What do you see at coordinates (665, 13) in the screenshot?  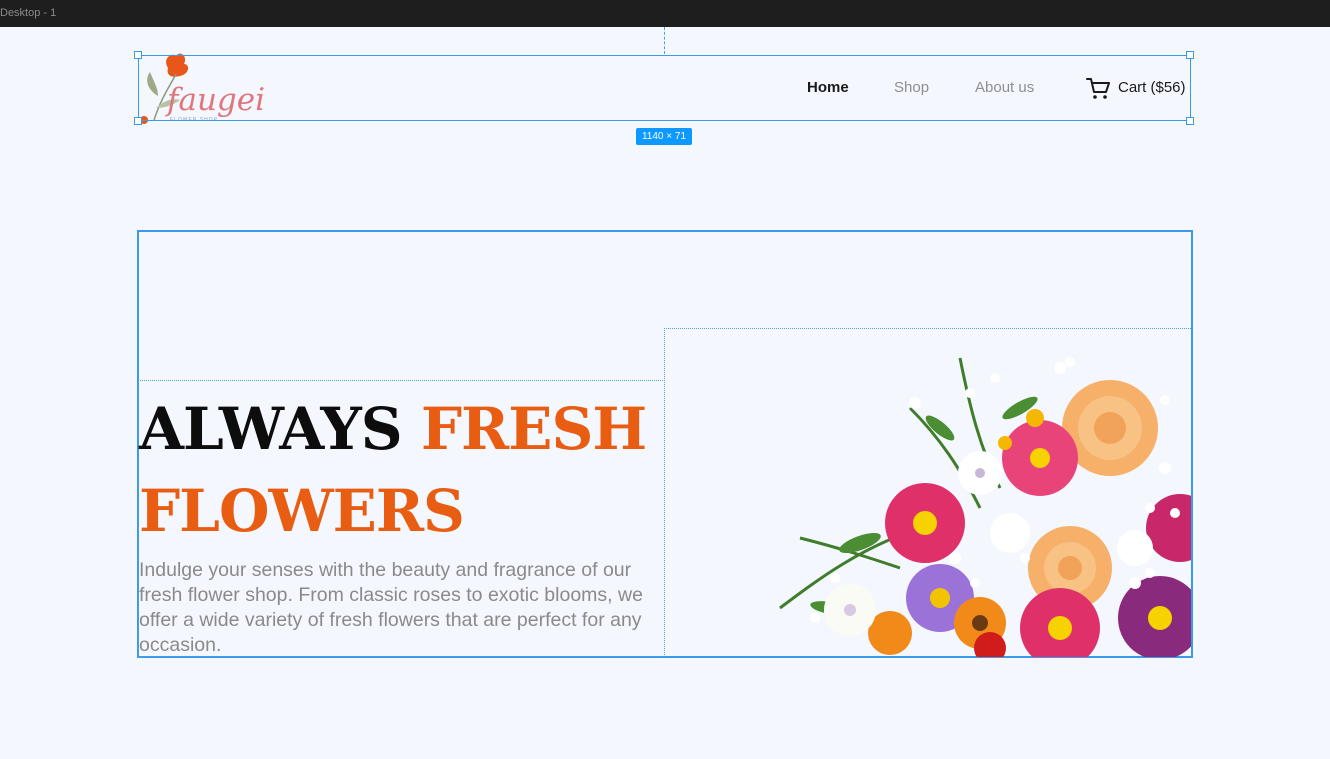 I see `editor-topbar: Desktop - 1` at bounding box center [665, 13].